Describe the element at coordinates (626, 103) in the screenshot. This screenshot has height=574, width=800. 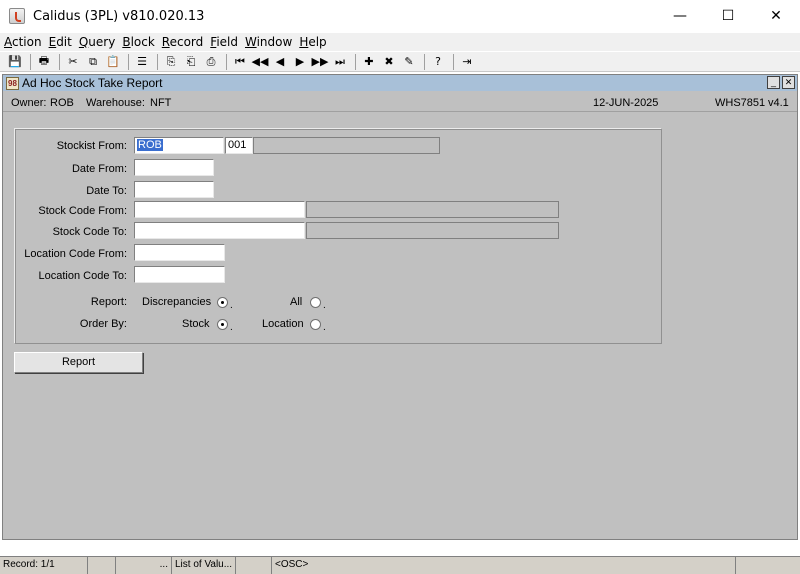
I see `current-date: 12-JUN-2025` at that location.